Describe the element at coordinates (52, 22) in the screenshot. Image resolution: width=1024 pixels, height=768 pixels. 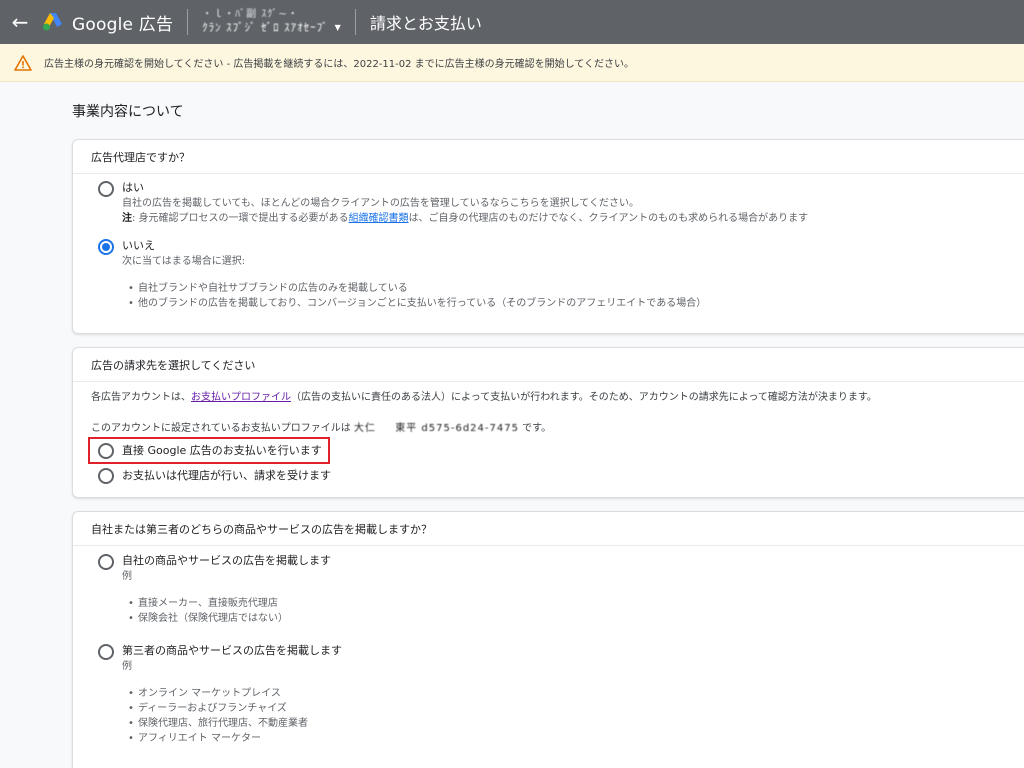
I see `google-ads-icon` at that location.